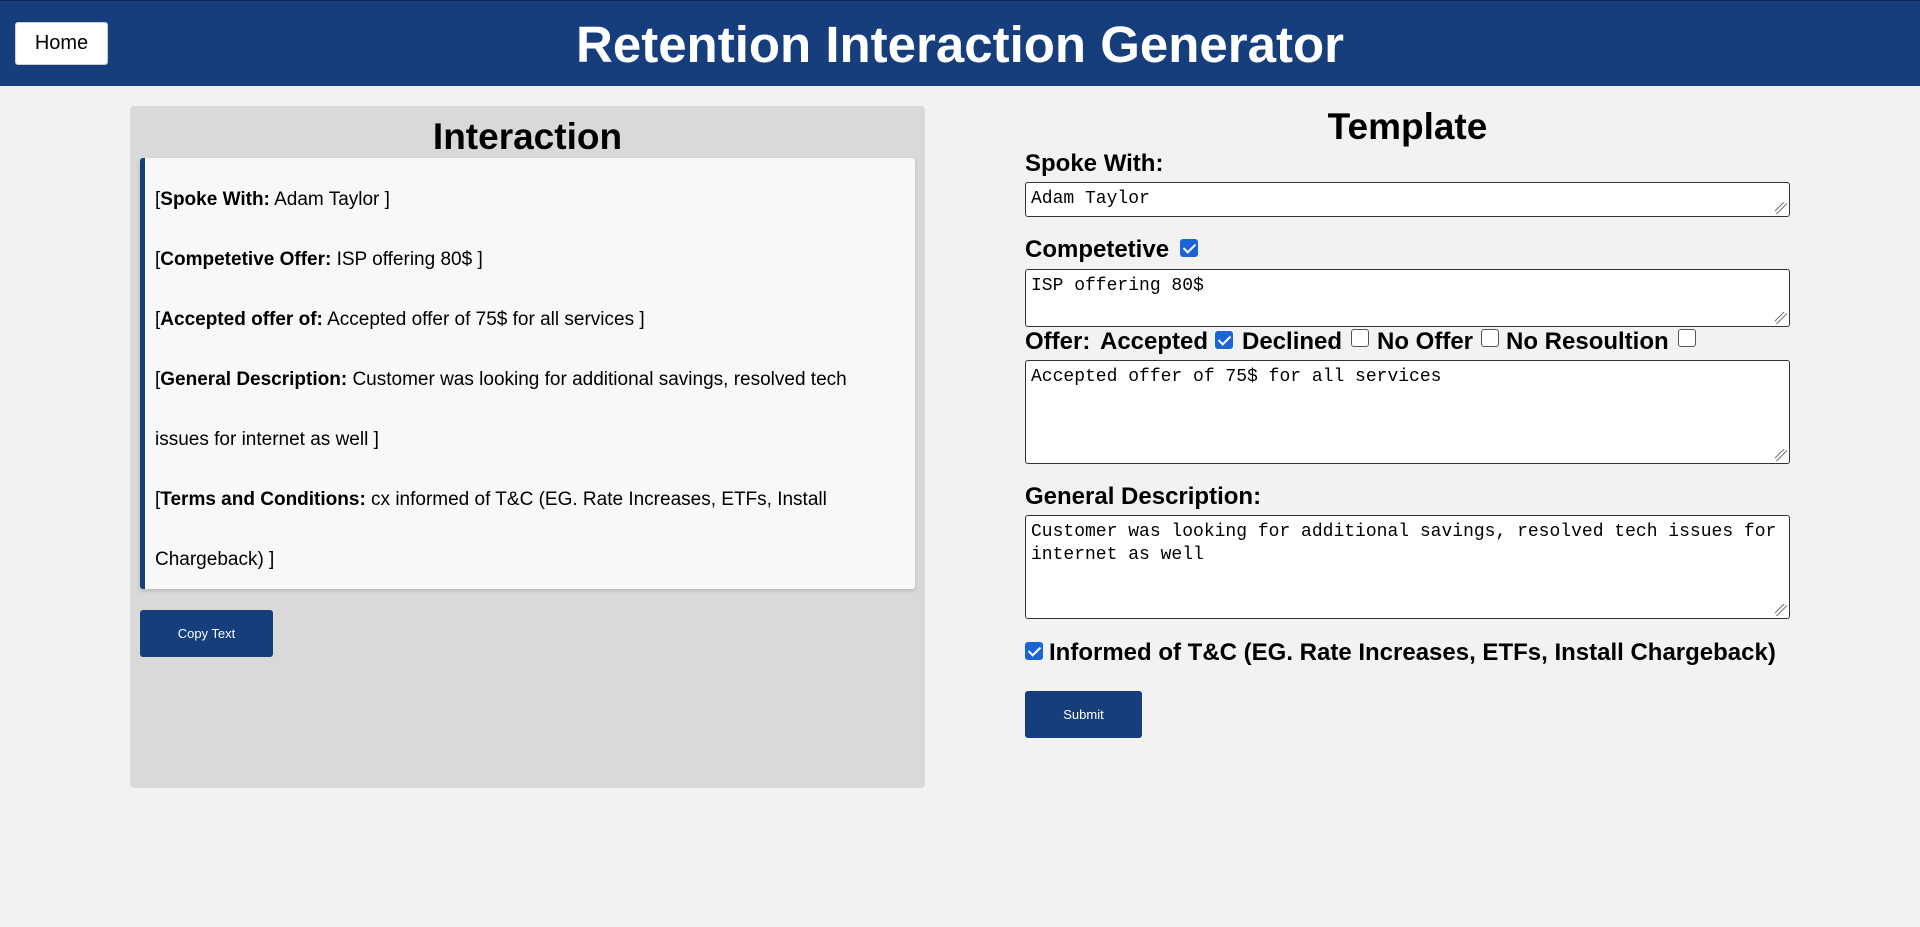 The image size is (1920, 927). I want to click on competetive-field: ISP offering 80$, so click(1407, 298).